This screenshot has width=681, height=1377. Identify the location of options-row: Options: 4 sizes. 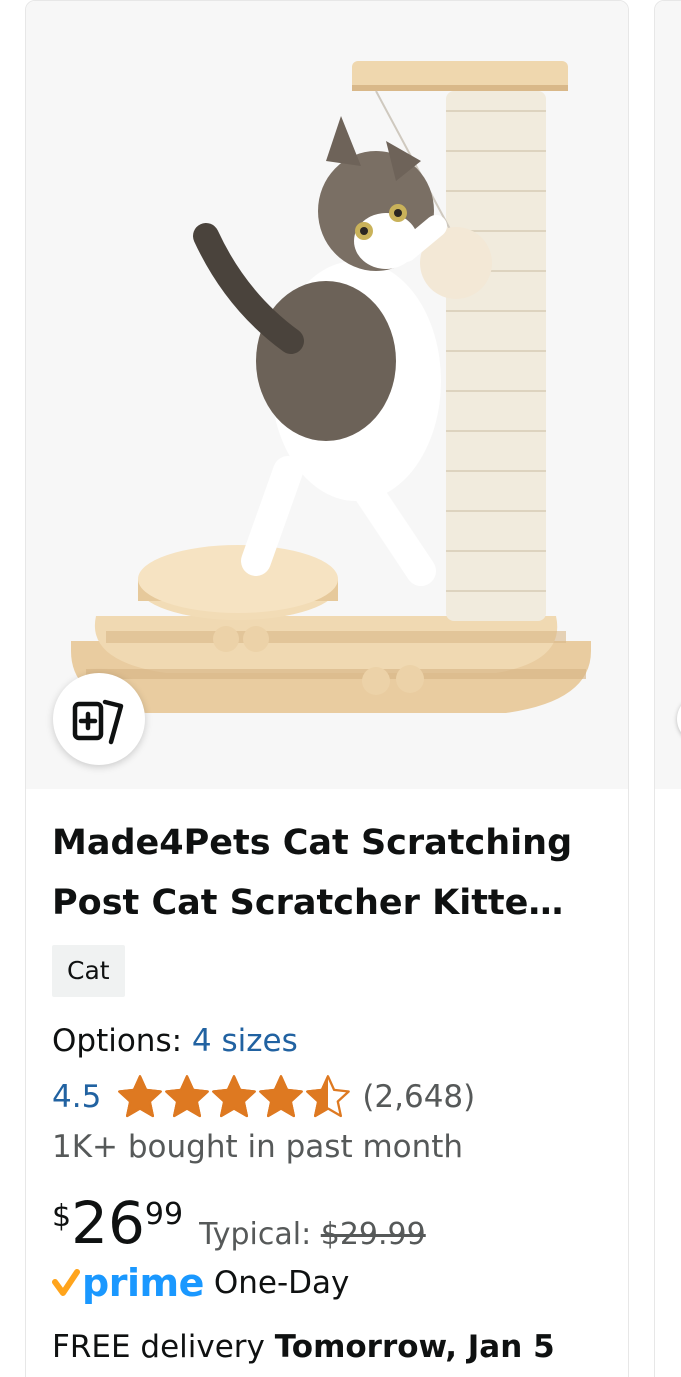
(332, 1041).